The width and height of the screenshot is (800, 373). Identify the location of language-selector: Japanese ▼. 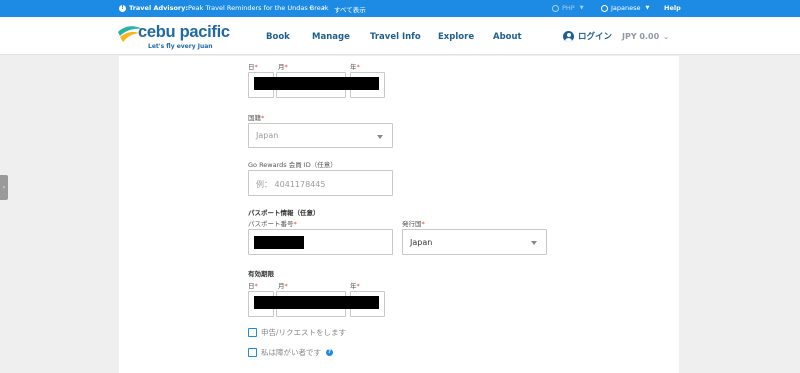
(625, 8).